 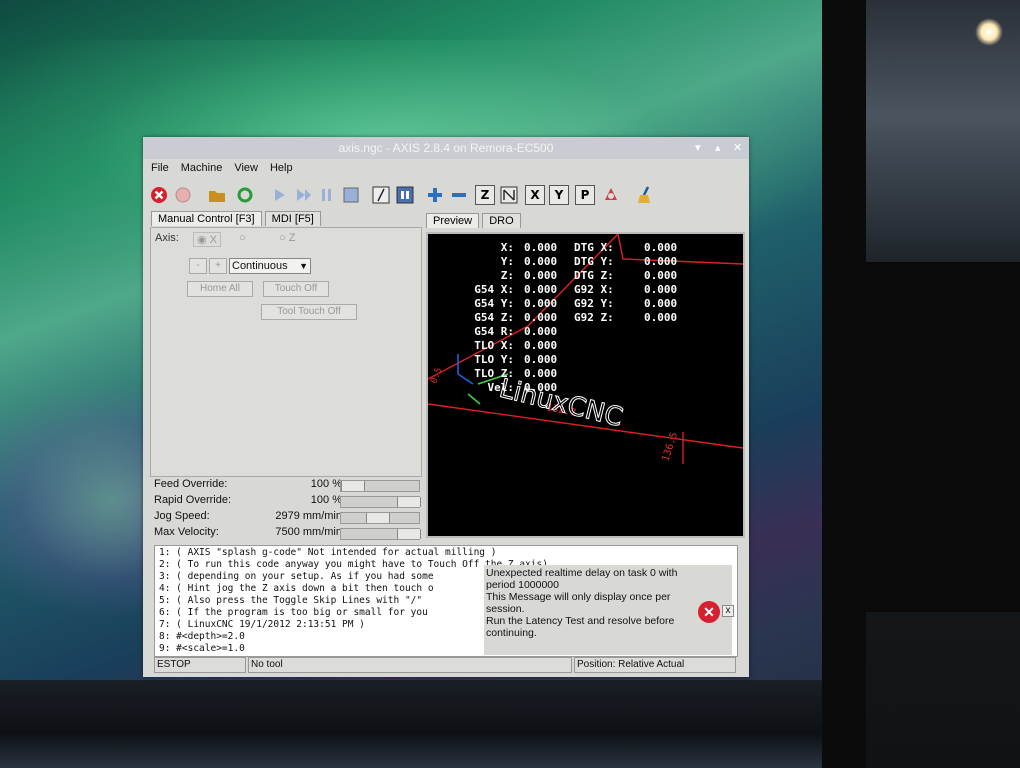 What do you see at coordinates (220, 289) in the screenshot?
I see `home-all-button: Home All` at bounding box center [220, 289].